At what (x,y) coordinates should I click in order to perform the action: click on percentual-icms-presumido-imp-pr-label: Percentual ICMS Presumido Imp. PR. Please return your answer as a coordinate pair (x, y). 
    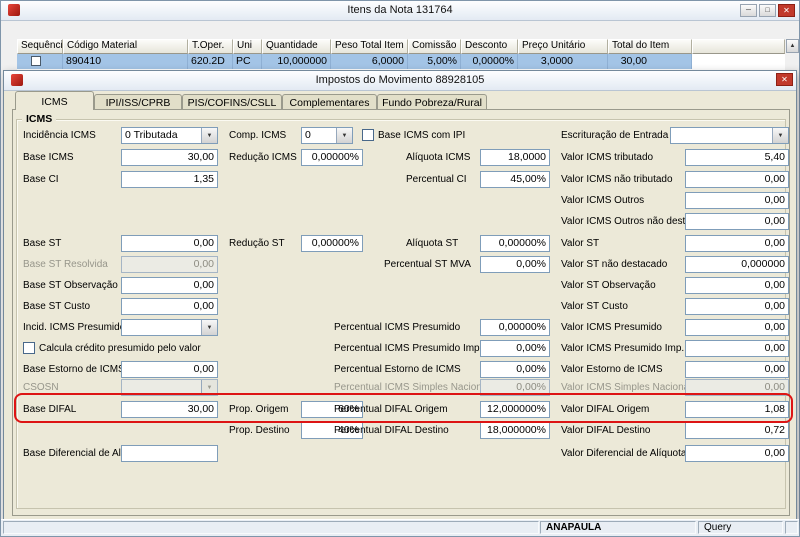
    Looking at the image, I should click on (417, 348).